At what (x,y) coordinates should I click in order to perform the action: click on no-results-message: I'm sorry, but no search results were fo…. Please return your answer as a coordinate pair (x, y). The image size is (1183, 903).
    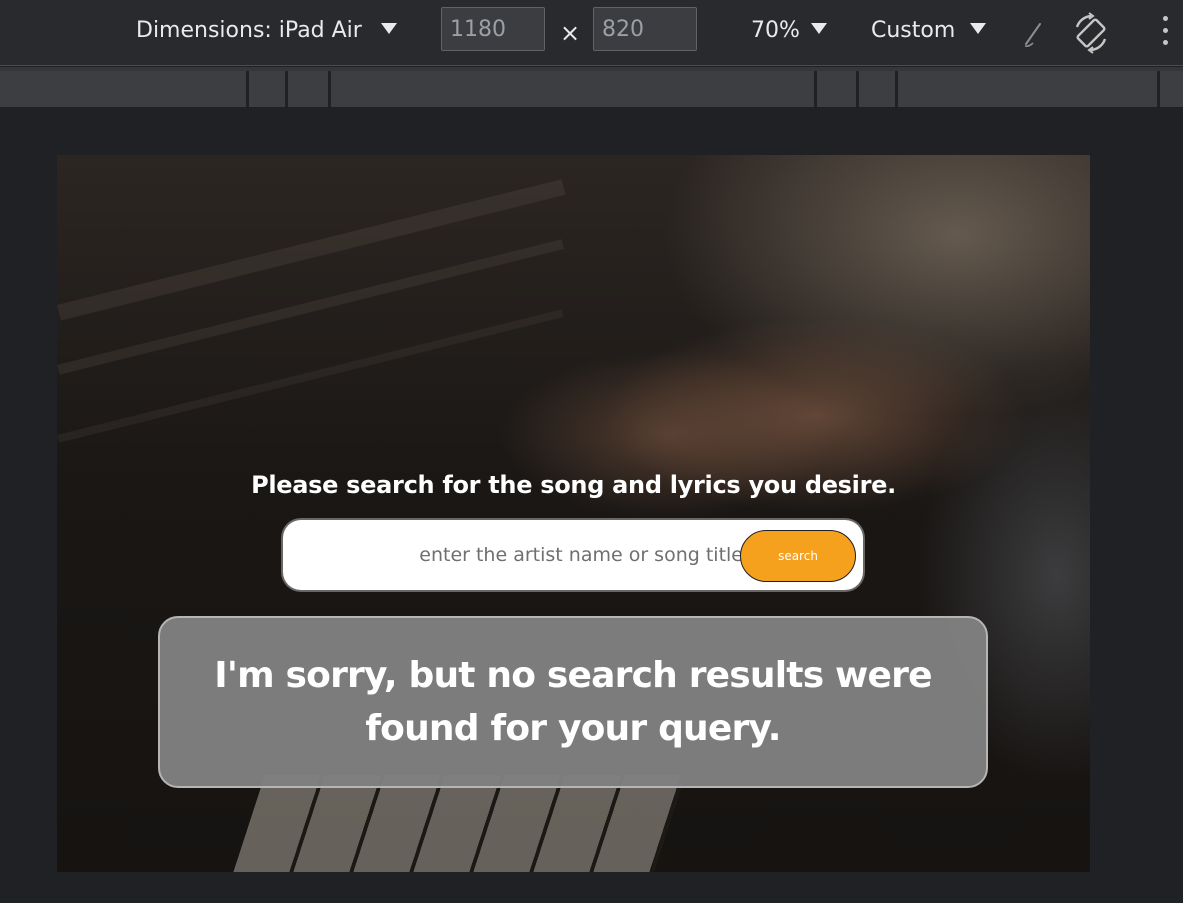
    Looking at the image, I should click on (573, 702).